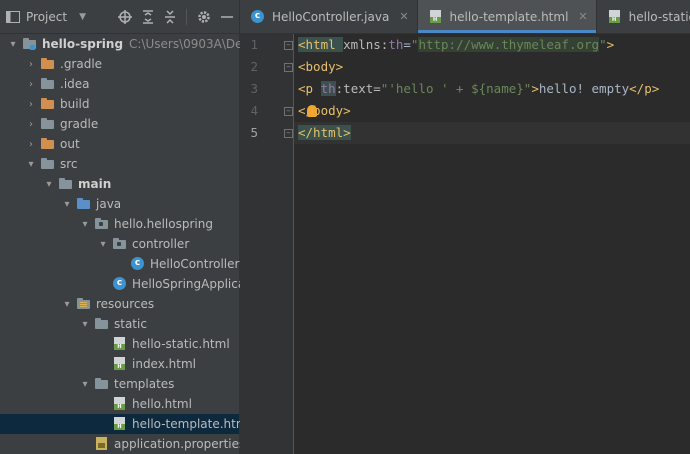  Describe the element at coordinates (170, 16) in the screenshot. I see `collapse-all-icon` at that location.